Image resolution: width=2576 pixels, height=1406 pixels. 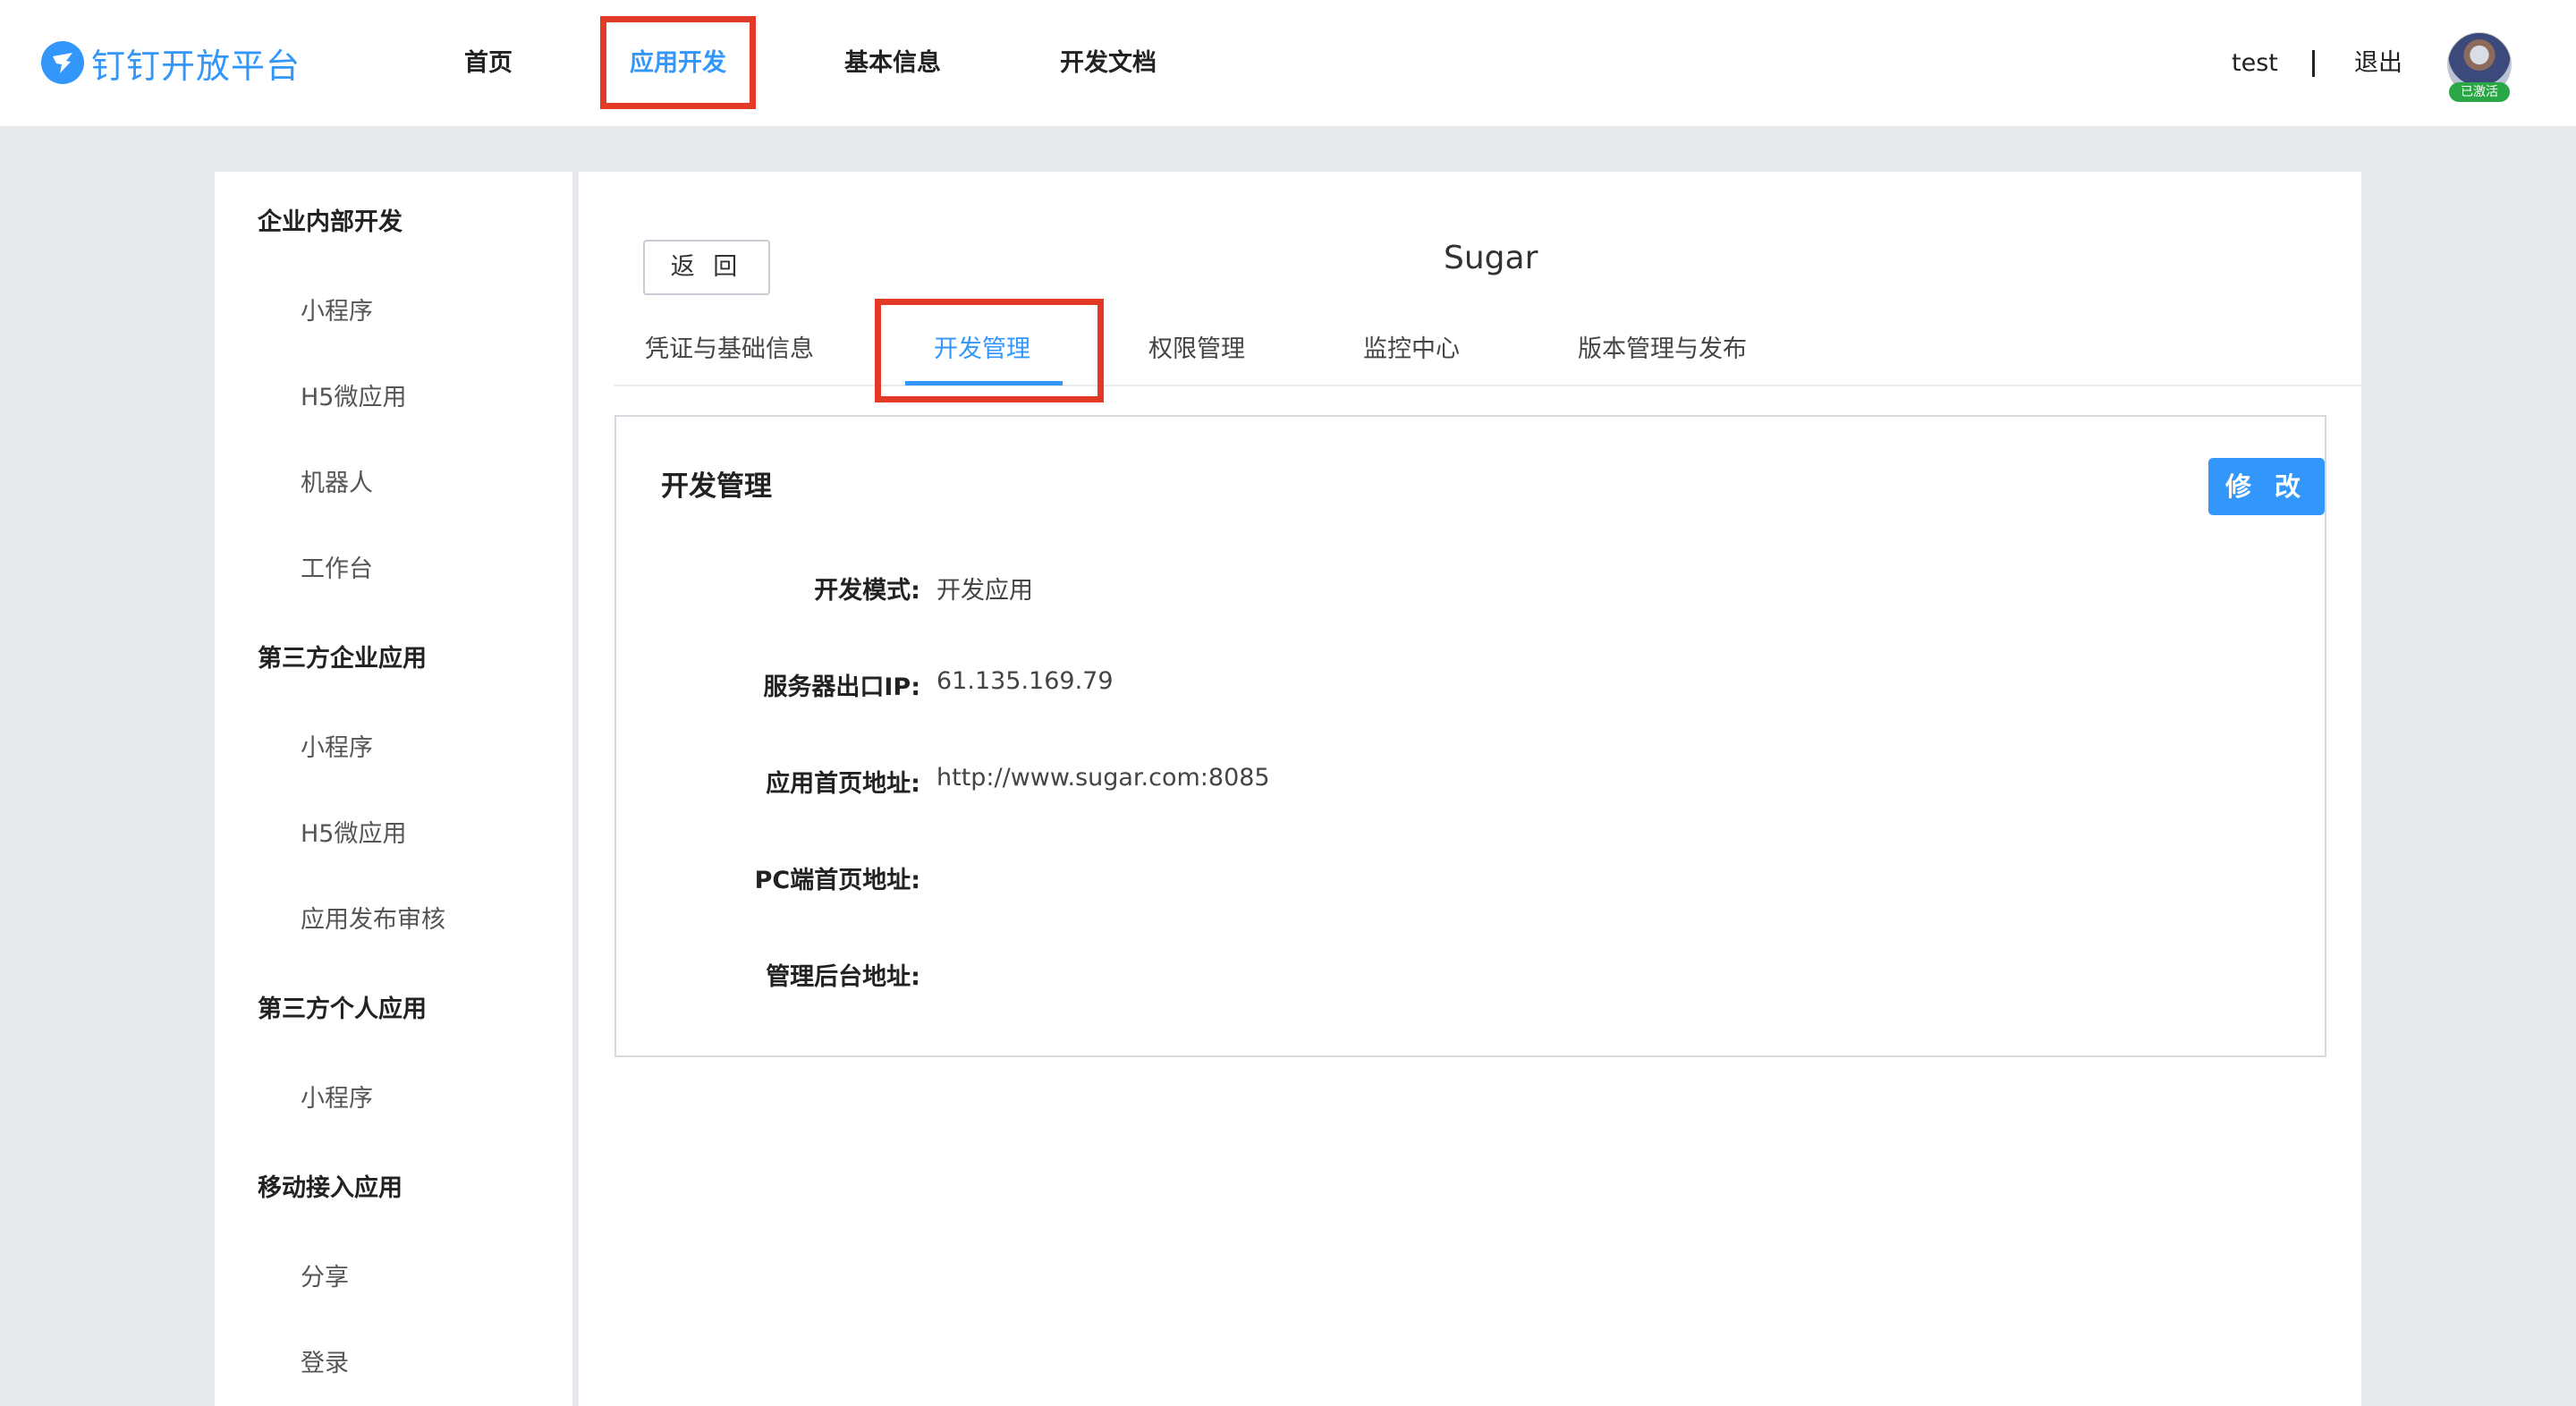 I want to click on field-label-admin-url: 管理后台地址:, so click(x=843, y=977).